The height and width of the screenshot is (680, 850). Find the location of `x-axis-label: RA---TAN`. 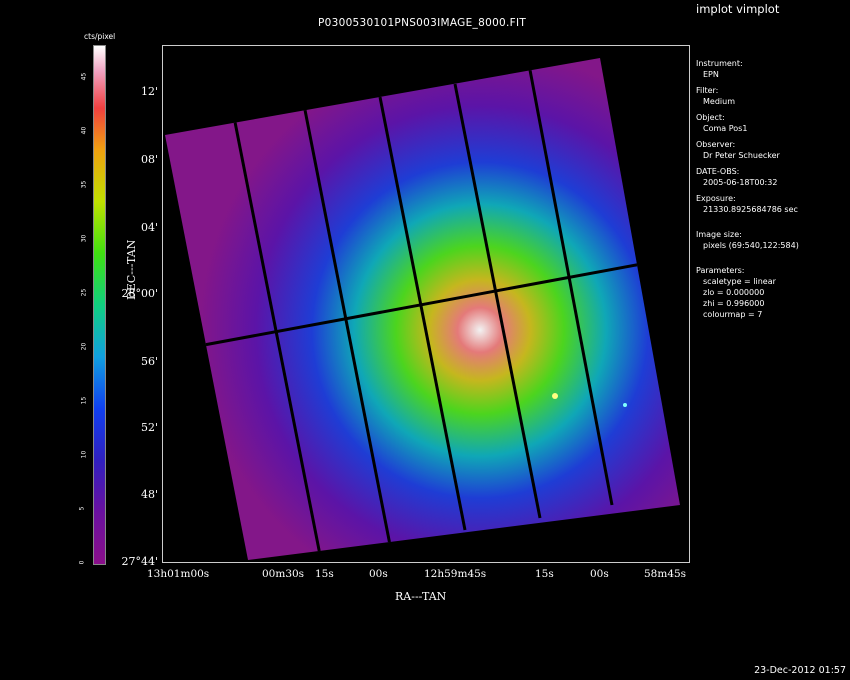

x-axis-label: RA---TAN is located at coordinates (421, 596).